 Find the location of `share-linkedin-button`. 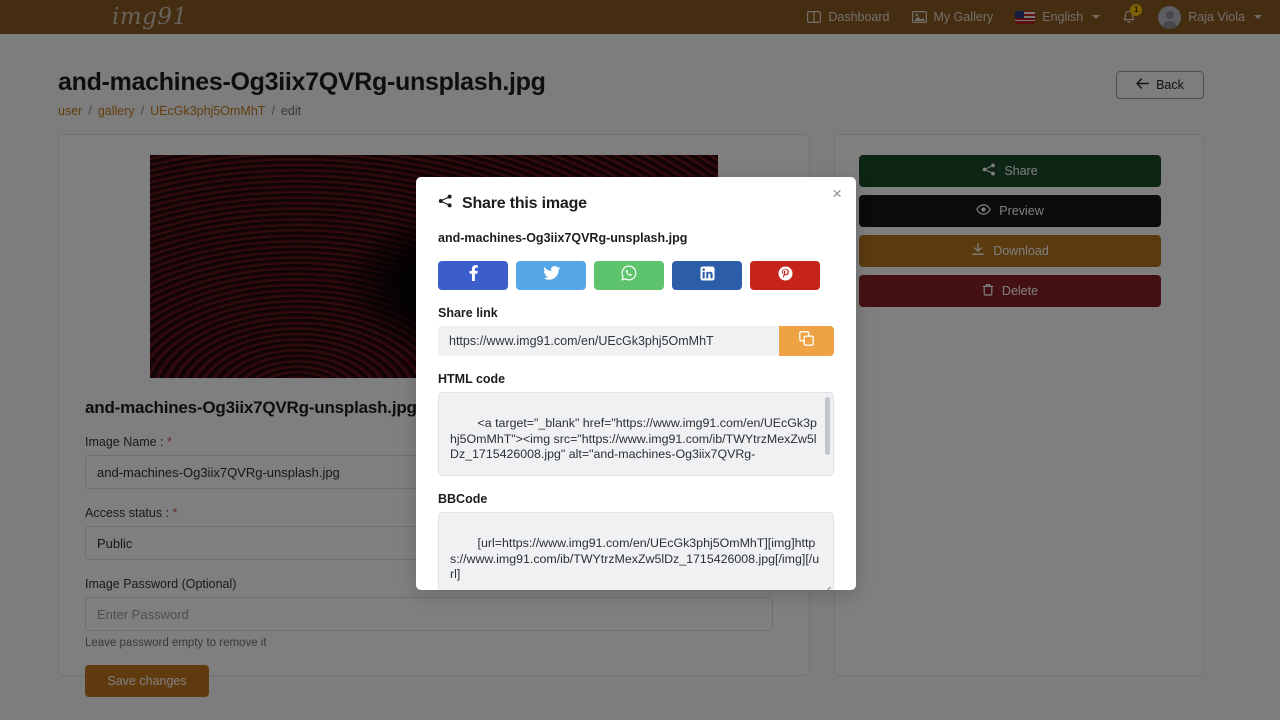

share-linkedin-button is located at coordinates (707, 275).